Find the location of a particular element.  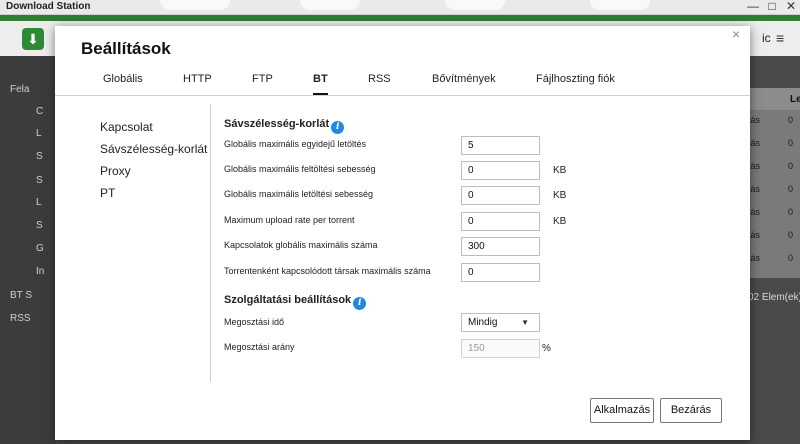

toolbar-partial-text: ic is located at coordinates (766, 38).